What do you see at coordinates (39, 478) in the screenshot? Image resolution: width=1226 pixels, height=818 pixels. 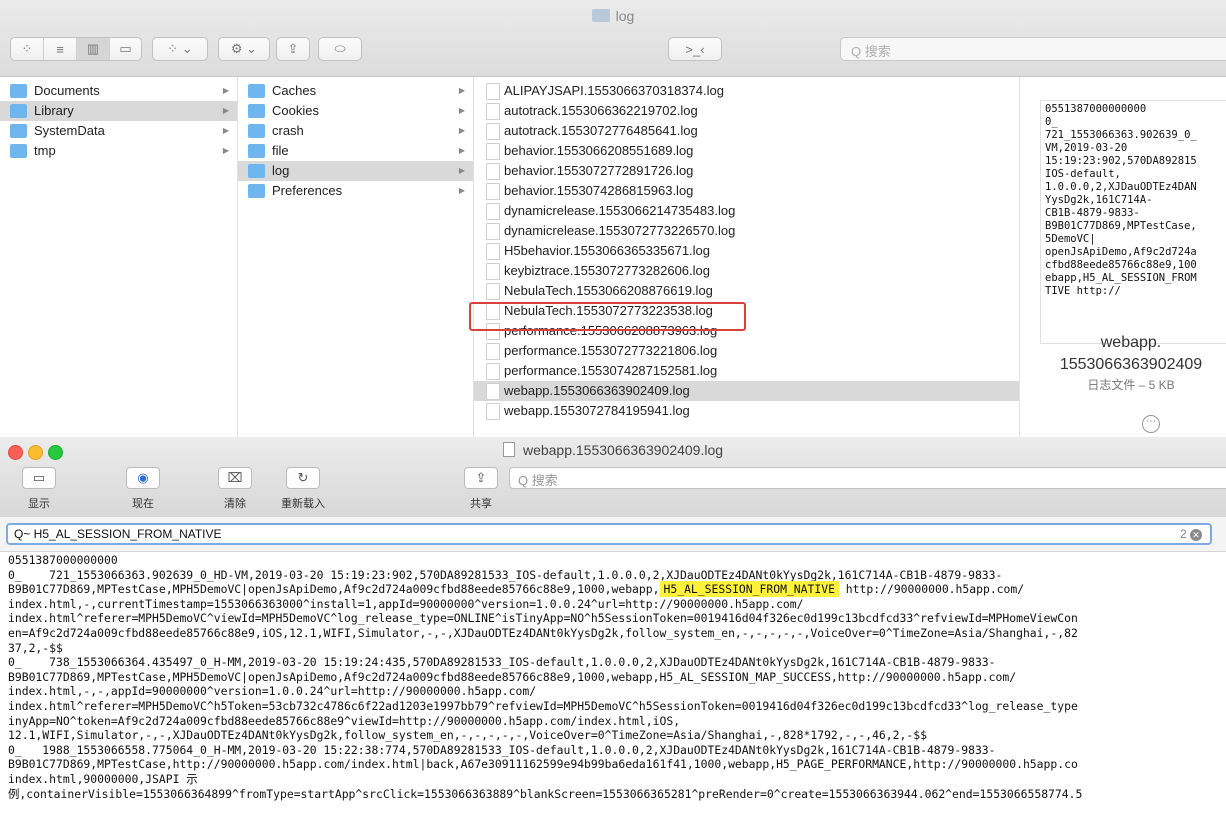 I see `show-button: ▭` at bounding box center [39, 478].